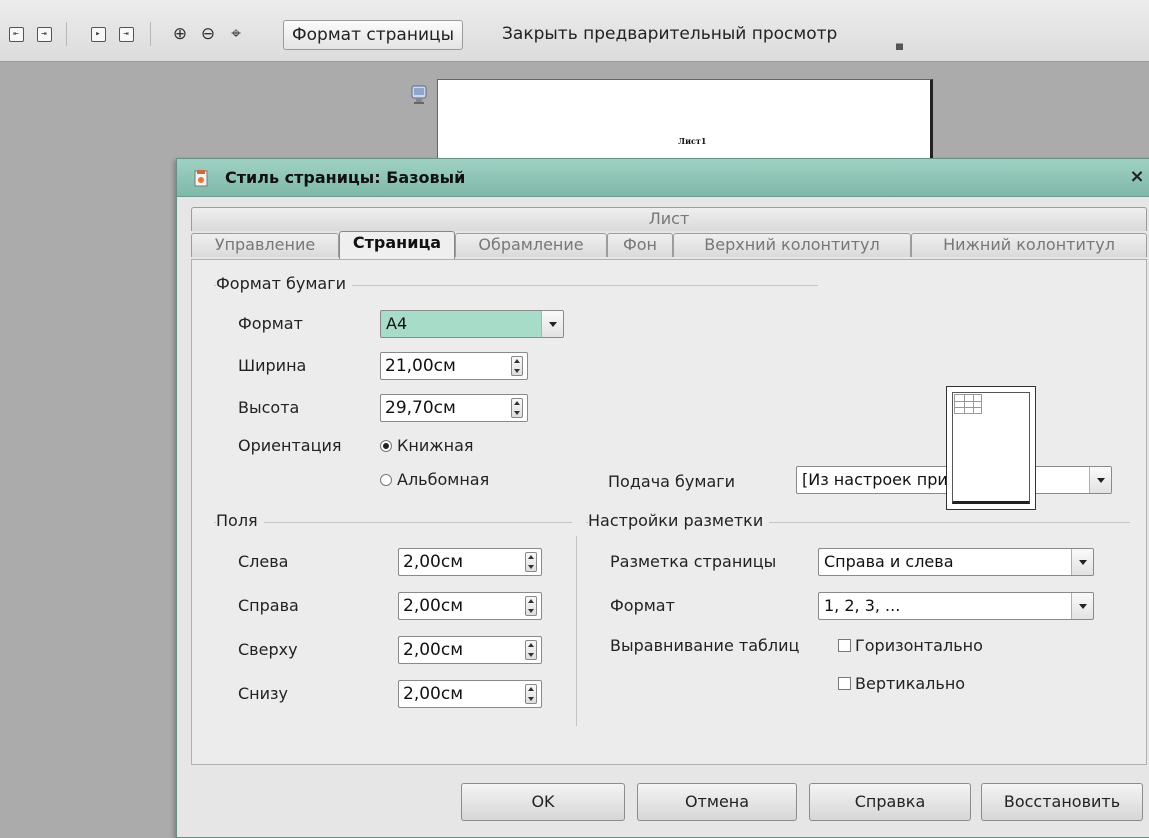  What do you see at coordinates (263, 561) in the screenshot?
I see `left-margin-label: Слева` at bounding box center [263, 561].